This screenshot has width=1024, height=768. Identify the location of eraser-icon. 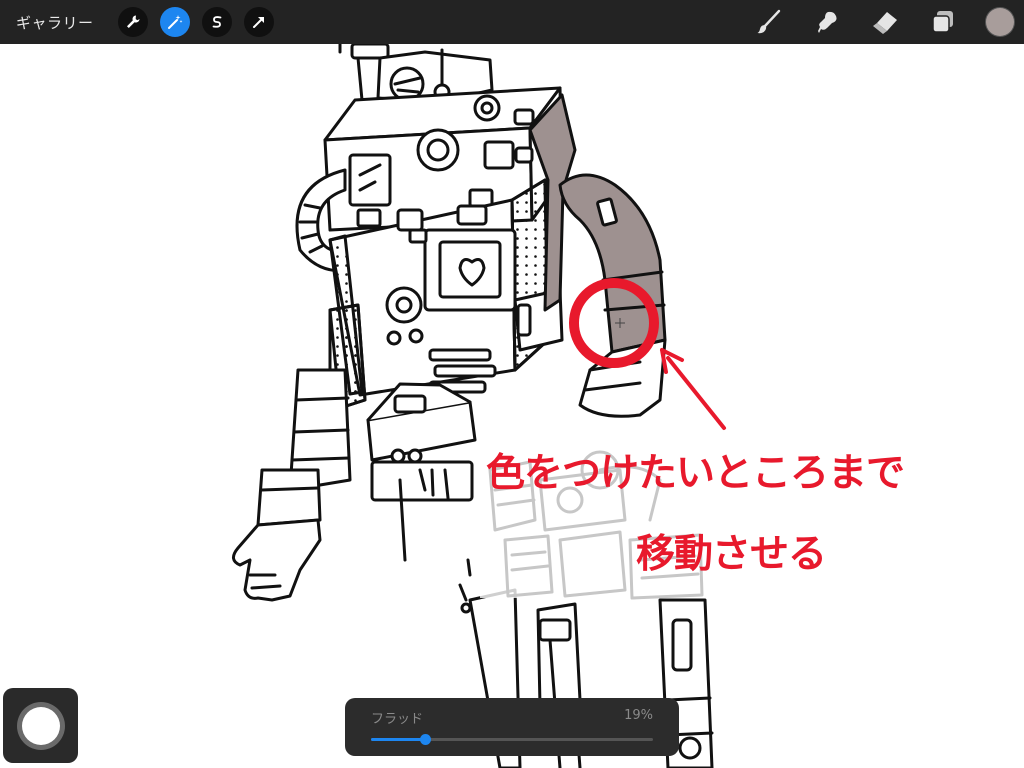
(885, 22).